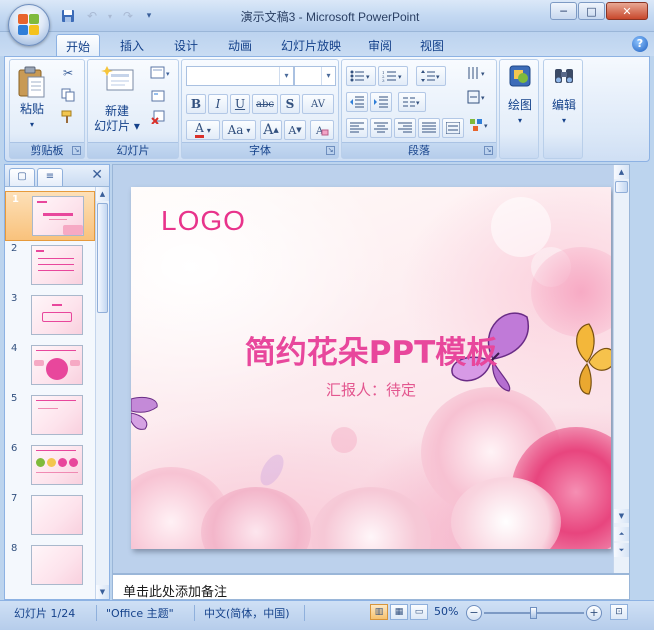 The image size is (654, 630). What do you see at coordinates (379, 612) in the screenshot?
I see `normal-view-icon: ▥` at bounding box center [379, 612].